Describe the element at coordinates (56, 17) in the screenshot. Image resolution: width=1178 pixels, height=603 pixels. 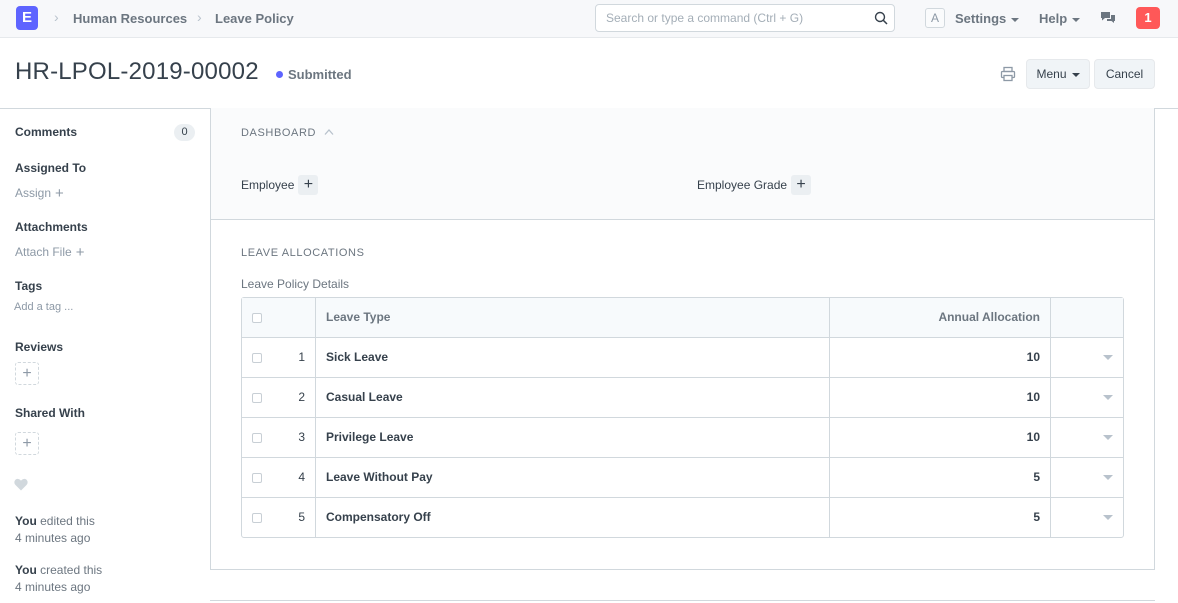
I see `breadcrumb-chevron-icon: ›` at that location.